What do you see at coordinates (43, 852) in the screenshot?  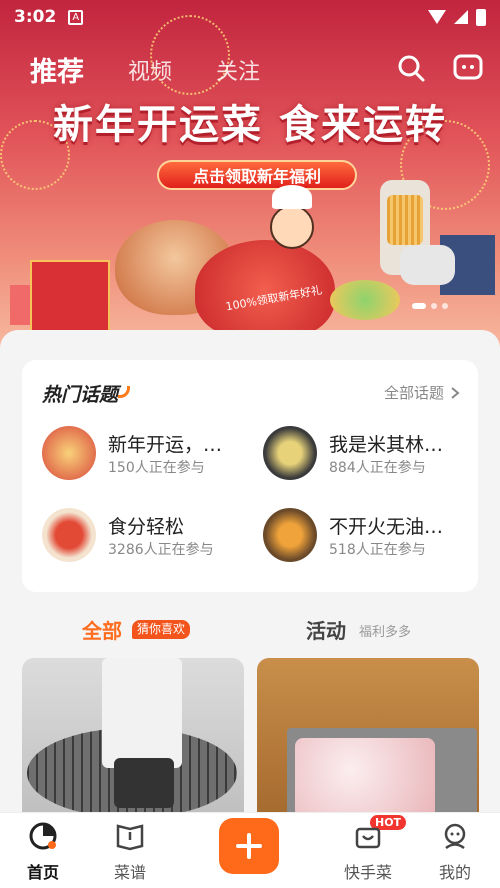 I see `nav-home: 首页` at bounding box center [43, 852].